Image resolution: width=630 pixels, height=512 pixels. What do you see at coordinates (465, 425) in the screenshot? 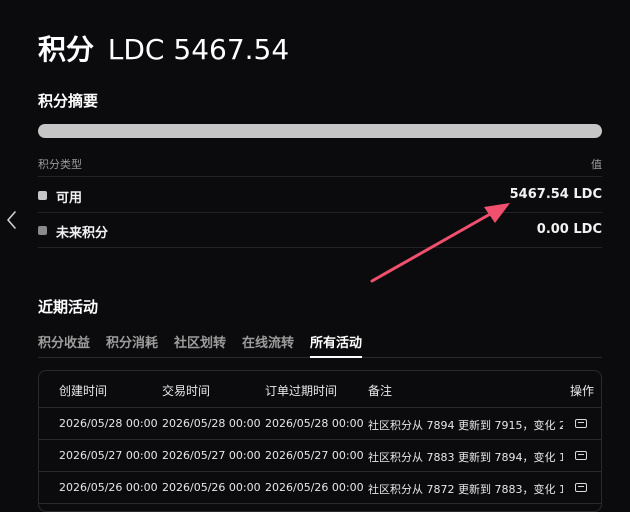
I see `cell-note: 社区积分从 7894 更新到 7915，变化 21` at bounding box center [465, 425].